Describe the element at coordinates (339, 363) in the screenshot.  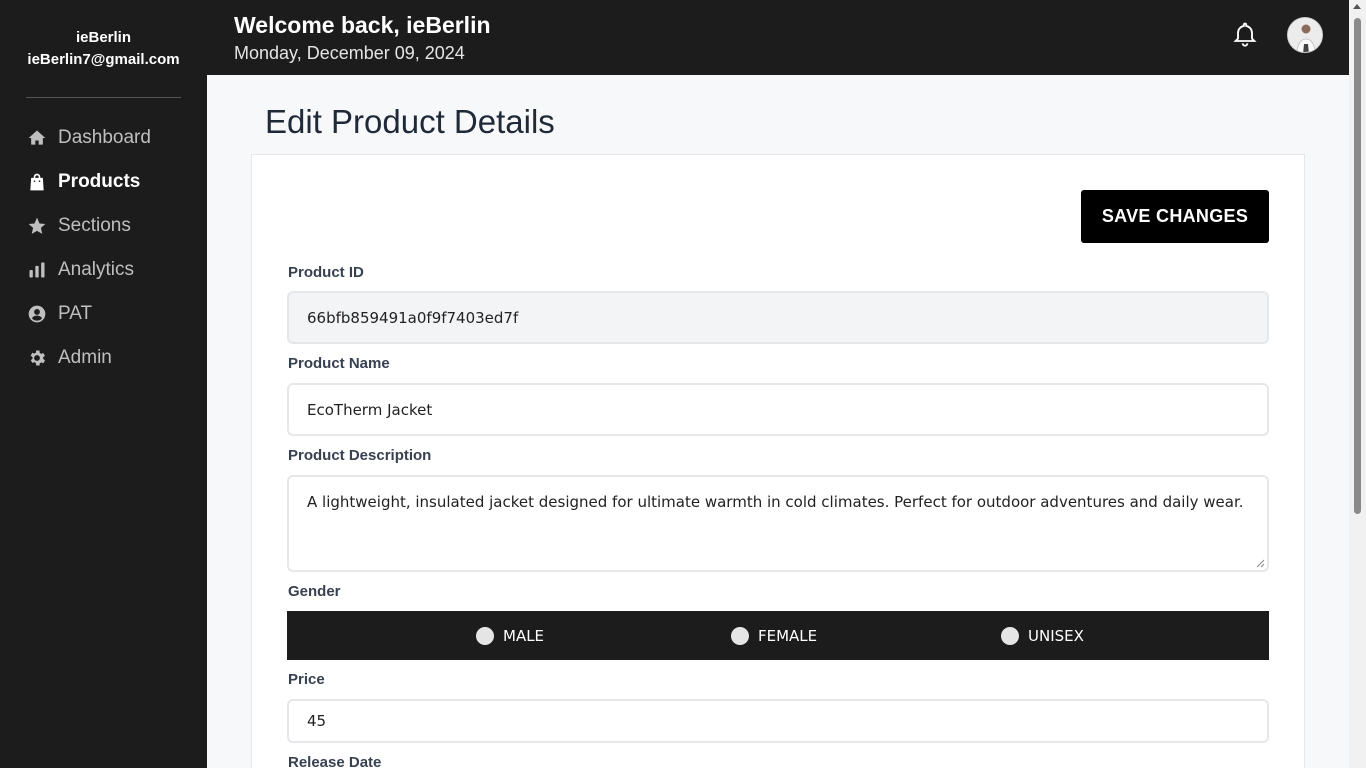
I see `product-name-label: Product Name` at that location.